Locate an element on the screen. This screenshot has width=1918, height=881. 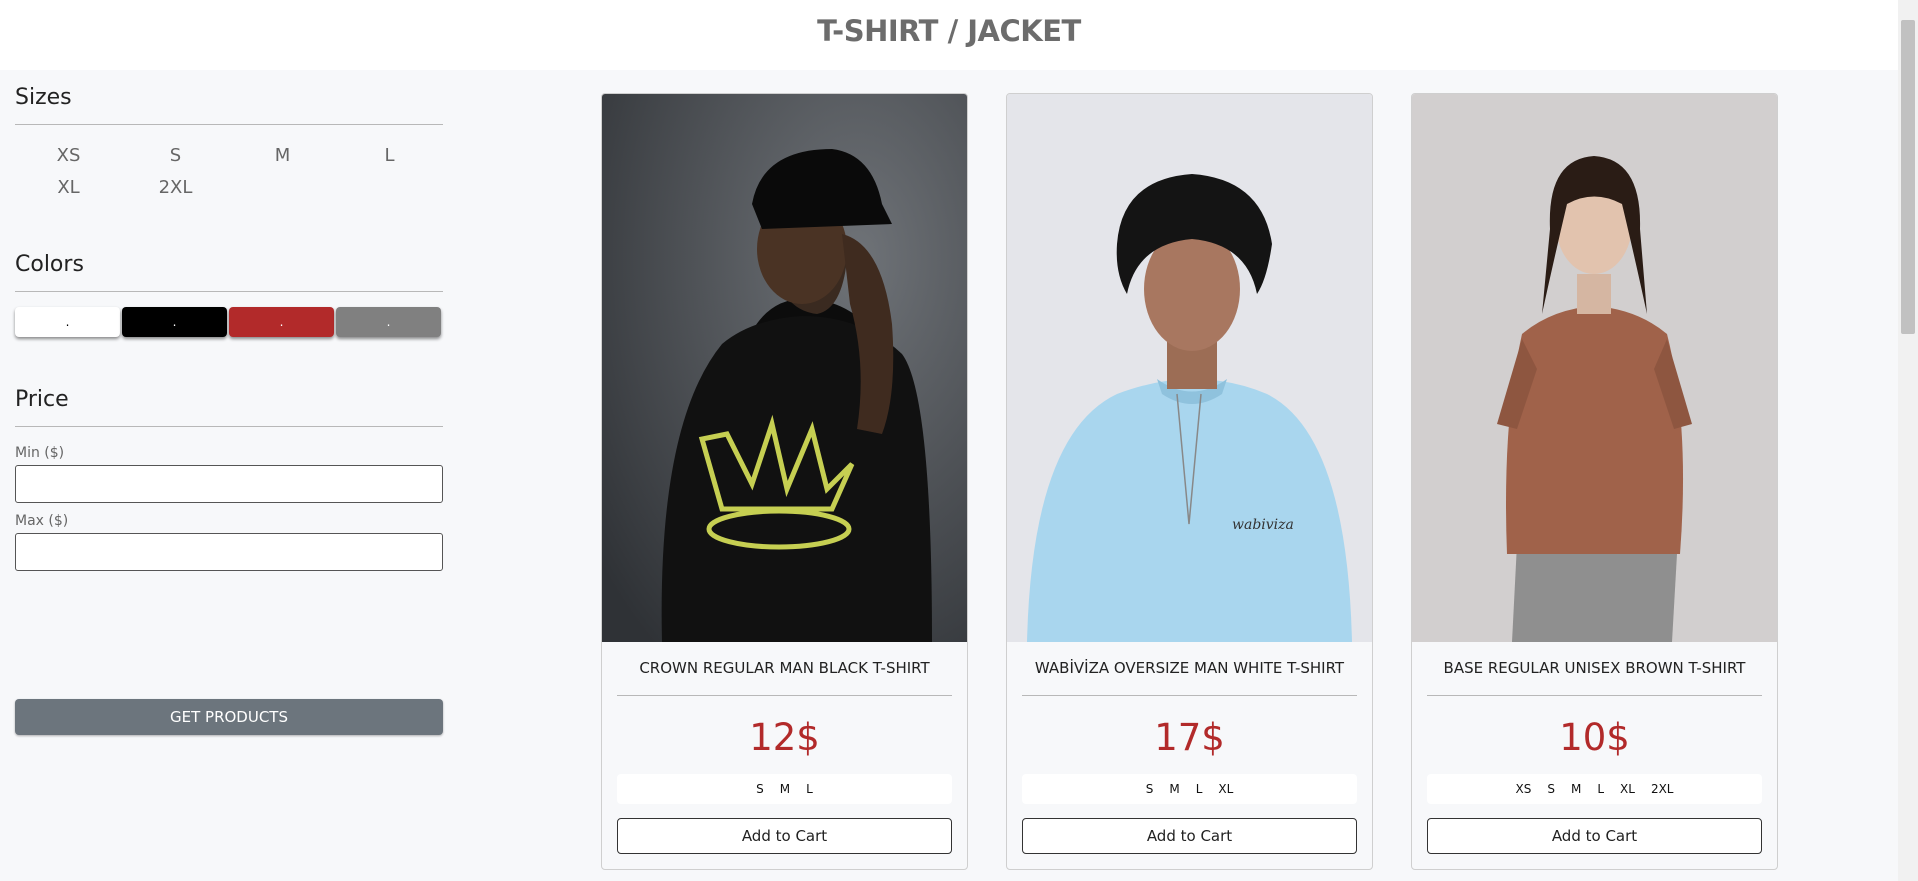
max-price-input is located at coordinates (229, 552).